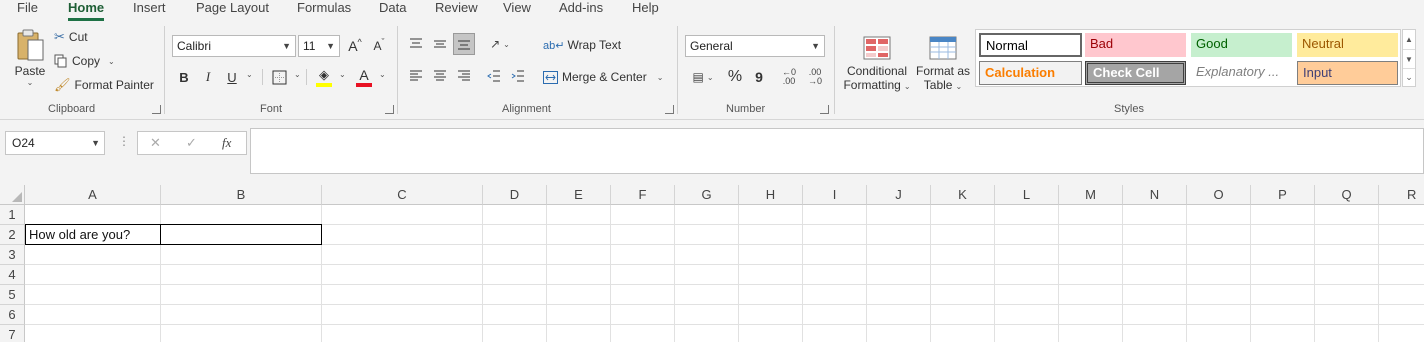 This screenshot has width=1424, height=342. I want to click on formula-input, so click(837, 151).